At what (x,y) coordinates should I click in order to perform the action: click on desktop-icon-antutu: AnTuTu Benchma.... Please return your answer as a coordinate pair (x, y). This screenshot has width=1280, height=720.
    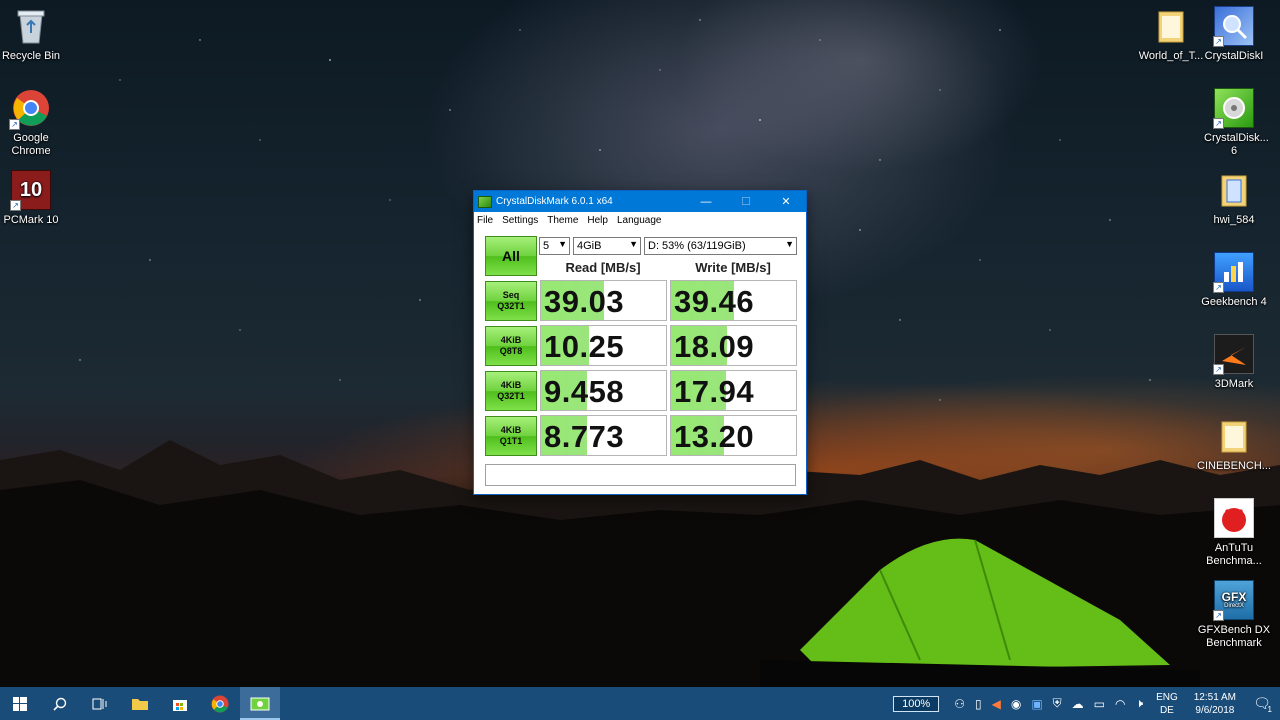
    Looking at the image, I should click on (1234, 533).